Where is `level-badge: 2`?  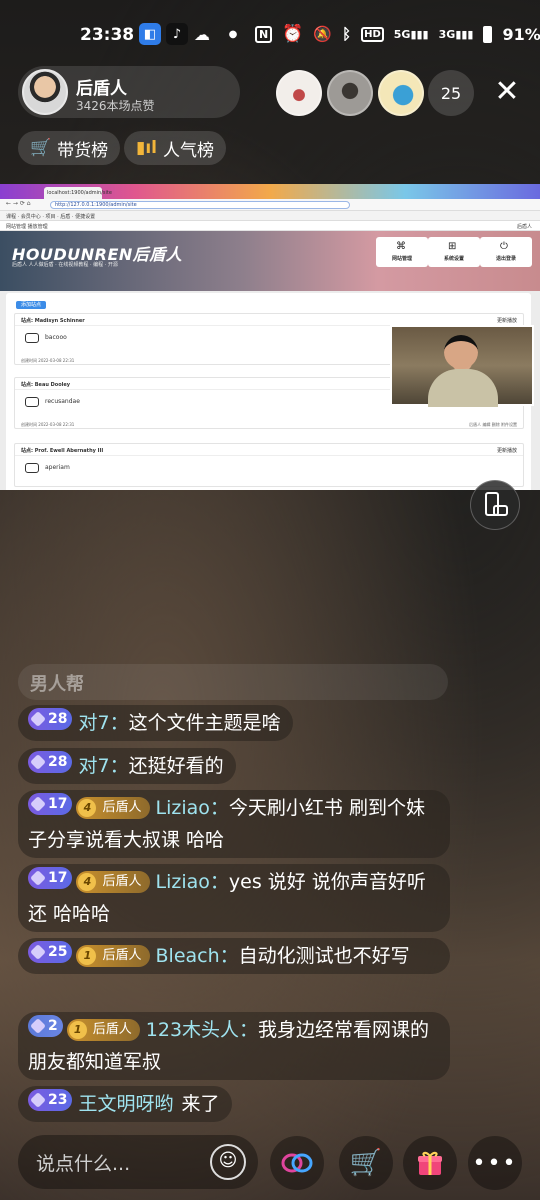 level-badge: 2 is located at coordinates (45, 1026).